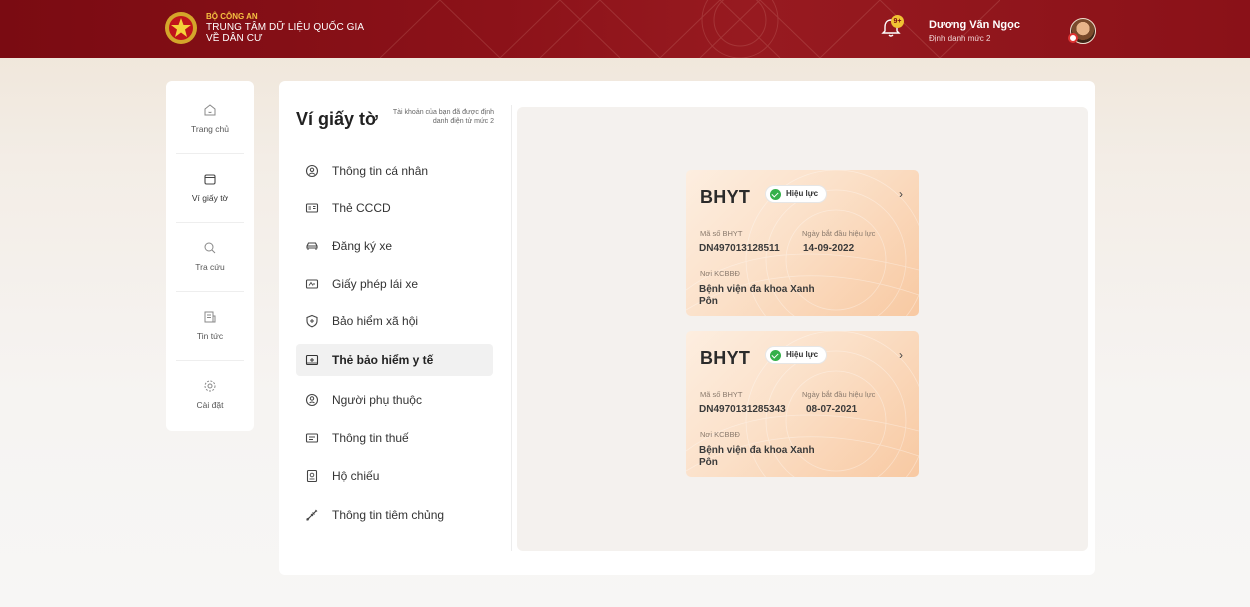  Describe the element at coordinates (210, 110) in the screenshot. I see `home-icon` at that location.